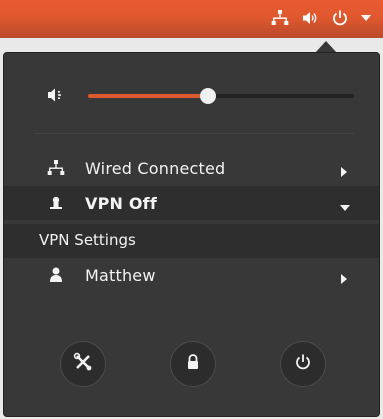 The height and width of the screenshot is (419, 383). What do you see at coordinates (191, 275) in the screenshot?
I see `user-item: Matthew` at bounding box center [191, 275].